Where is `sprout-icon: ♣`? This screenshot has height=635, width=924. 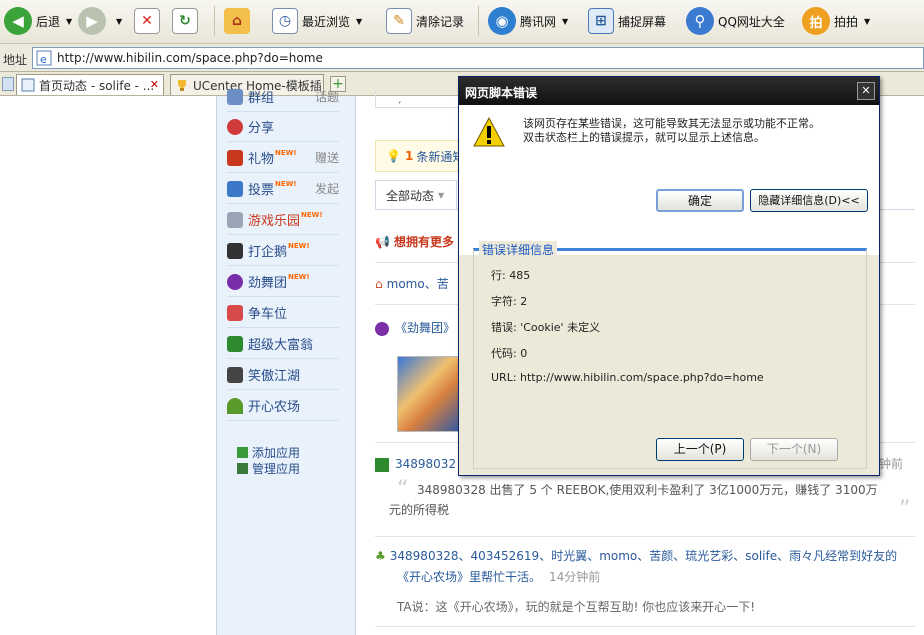 sprout-icon: ♣ is located at coordinates (380, 556).